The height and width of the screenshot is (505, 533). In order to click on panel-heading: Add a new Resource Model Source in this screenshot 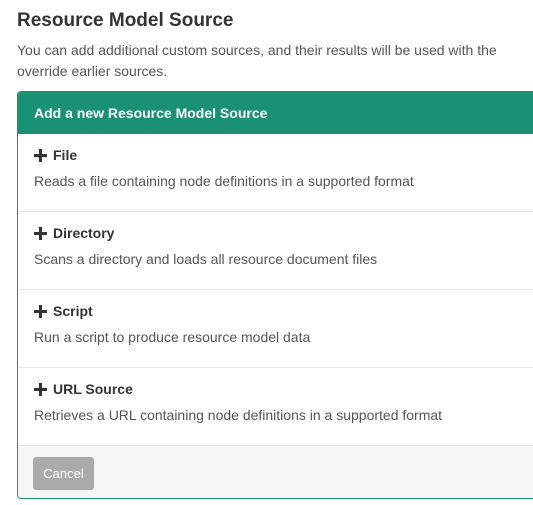, I will do `click(275, 113)`.